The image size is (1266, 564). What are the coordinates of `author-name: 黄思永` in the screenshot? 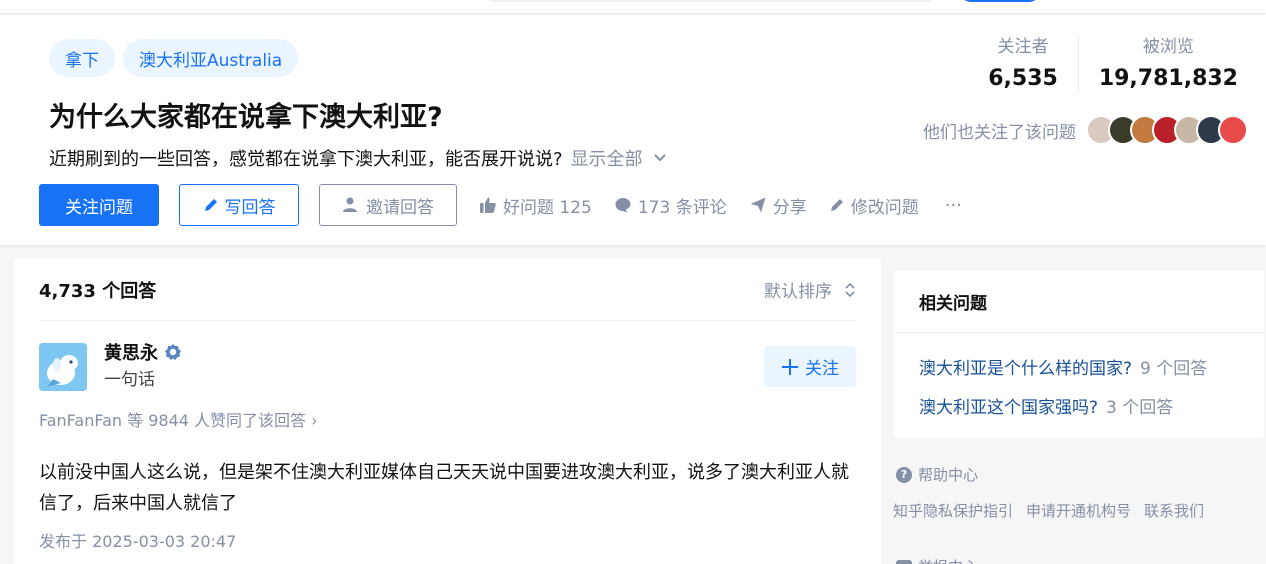 It's located at (143, 352).